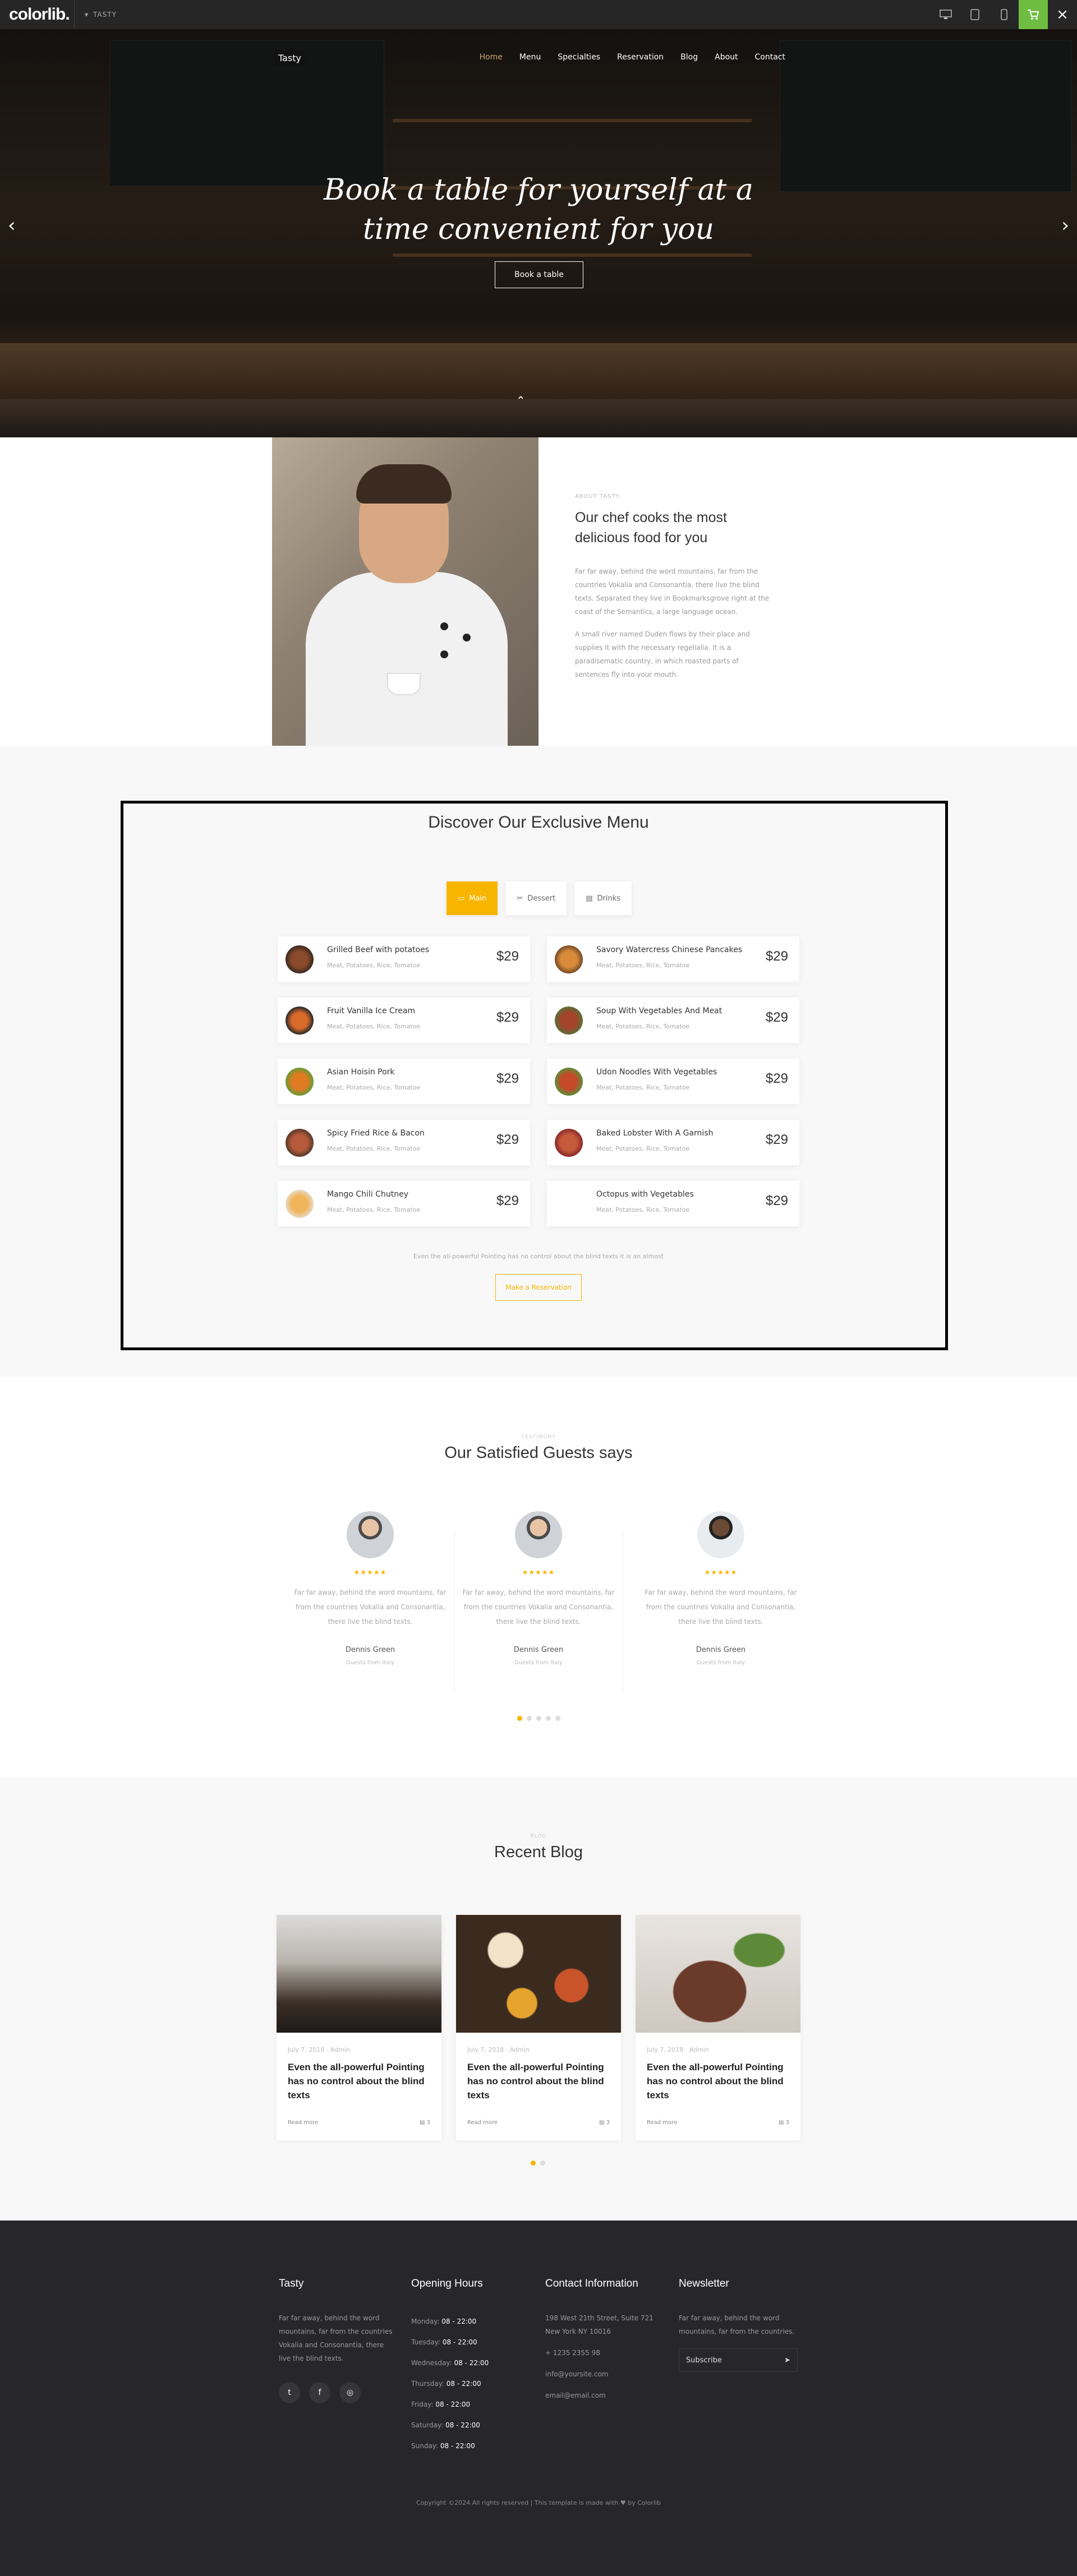  I want to click on tablet-icon, so click(974, 14).